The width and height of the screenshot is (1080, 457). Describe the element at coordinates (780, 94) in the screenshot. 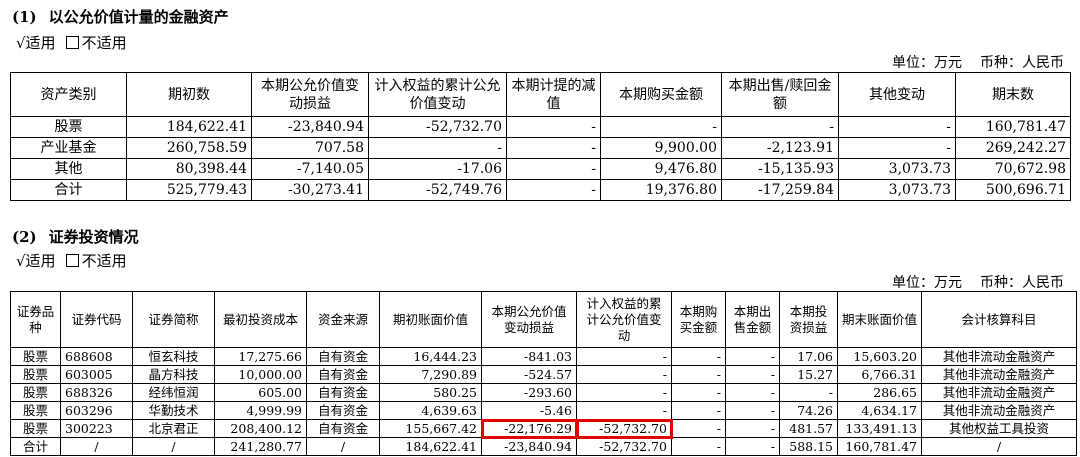

I see `header-cell: 本期出售/赎回金额` at that location.